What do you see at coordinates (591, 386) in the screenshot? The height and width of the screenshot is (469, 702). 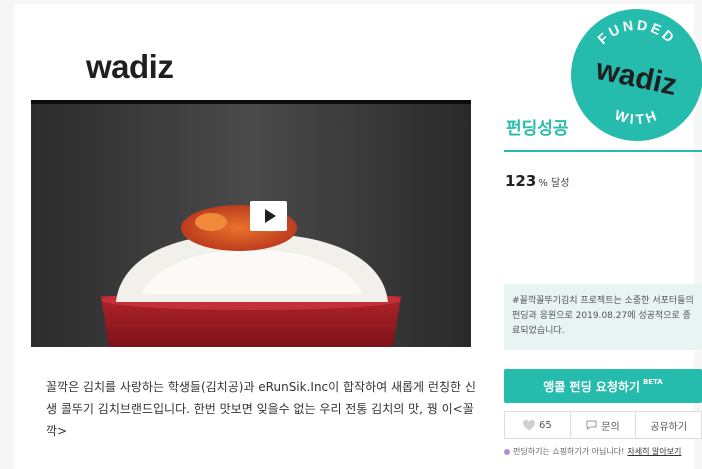 I see `encore-button-label: 앵콜 펀딩 요청하기` at bounding box center [591, 386].